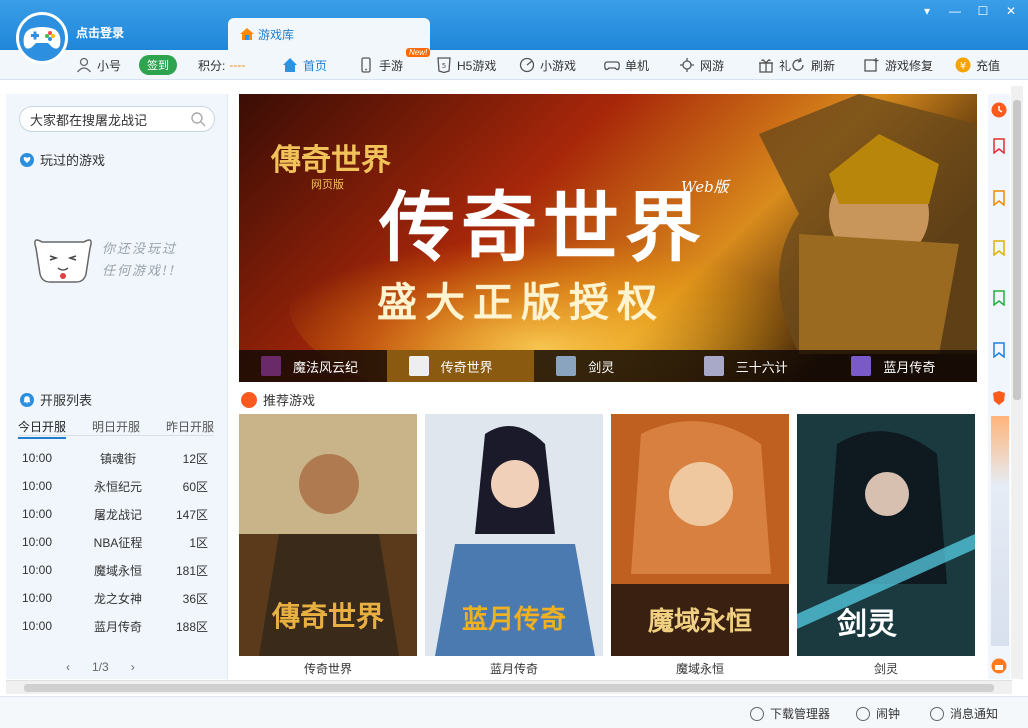 This screenshot has width=1028, height=728. What do you see at coordinates (37, 486) in the screenshot?
I see `server-time: 10:00` at bounding box center [37, 486].